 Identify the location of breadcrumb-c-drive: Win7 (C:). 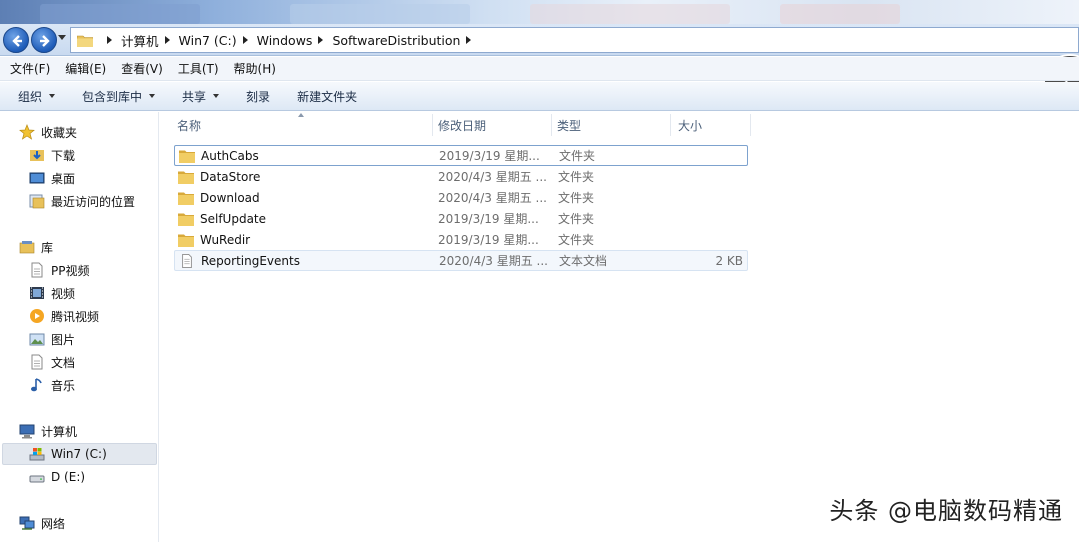
(208, 40).